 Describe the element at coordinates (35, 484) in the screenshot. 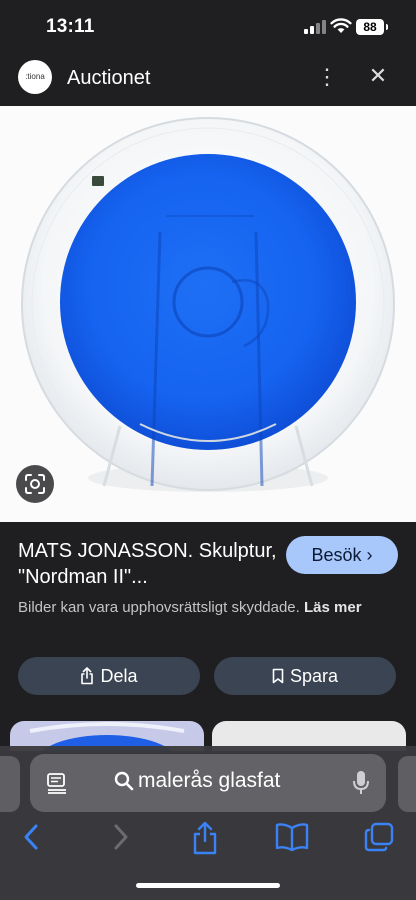

I see `lens-icon` at that location.